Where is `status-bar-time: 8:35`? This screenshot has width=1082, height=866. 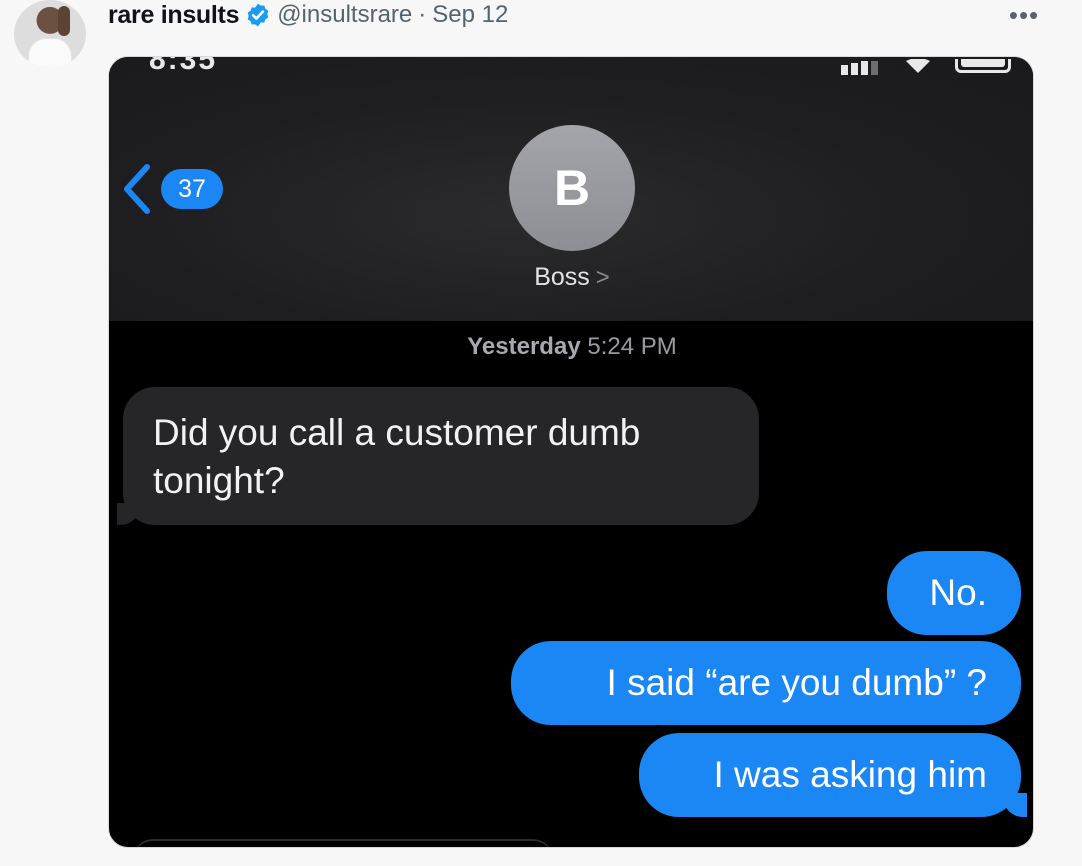 status-bar-time: 8:35 is located at coordinates (183, 66).